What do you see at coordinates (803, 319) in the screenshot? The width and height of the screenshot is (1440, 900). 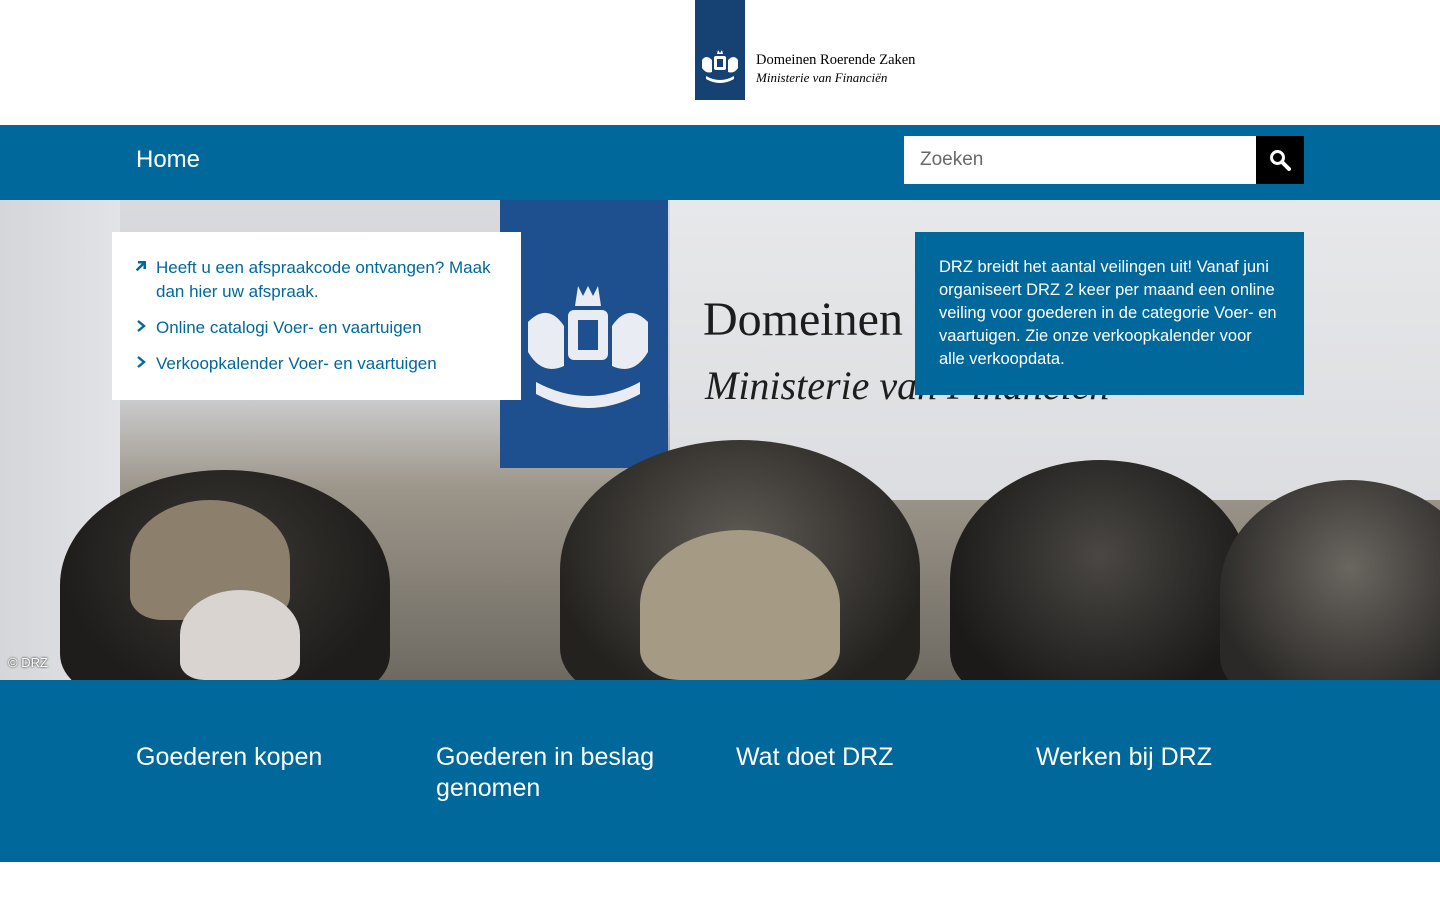 I see `hero-banner-title: Domeinen` at bounding box center [803, 319].